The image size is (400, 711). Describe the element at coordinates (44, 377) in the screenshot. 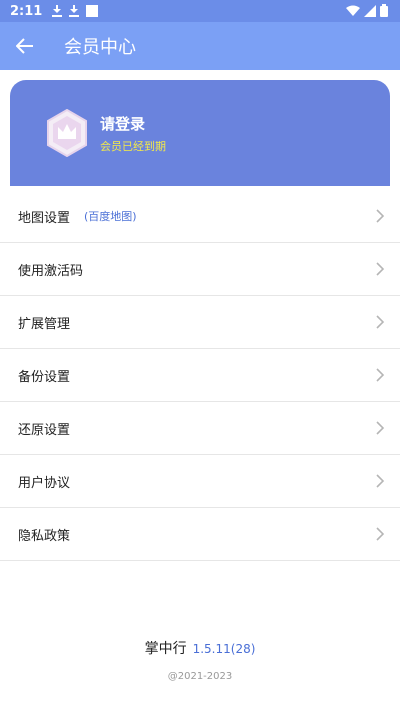

I see `menu-item-label: 备份设置` at that location.